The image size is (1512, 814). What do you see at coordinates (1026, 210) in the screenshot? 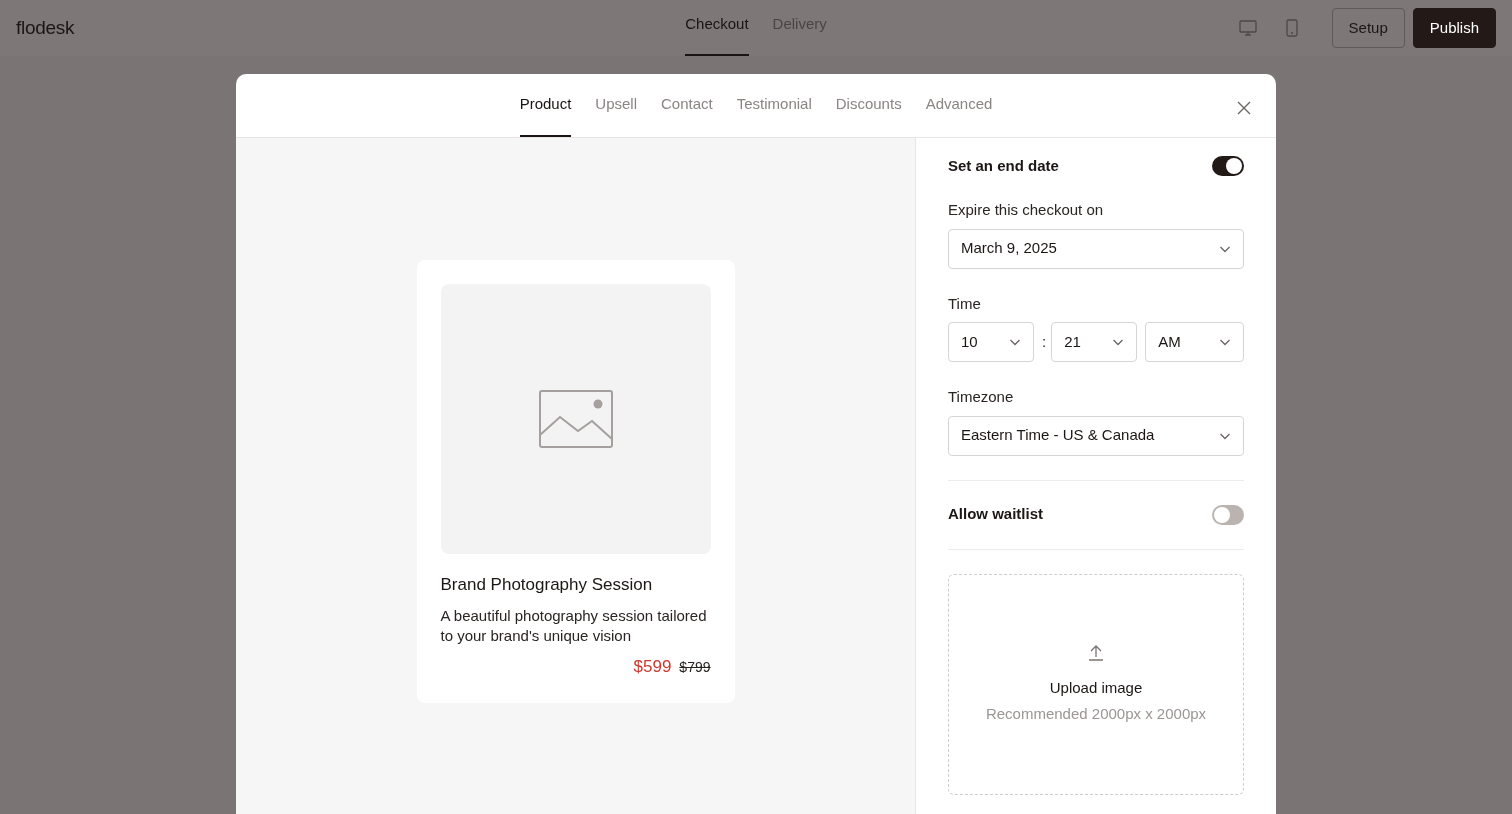
I see `field-label: Expire this checkout on` at bounding box center [1026, 210].